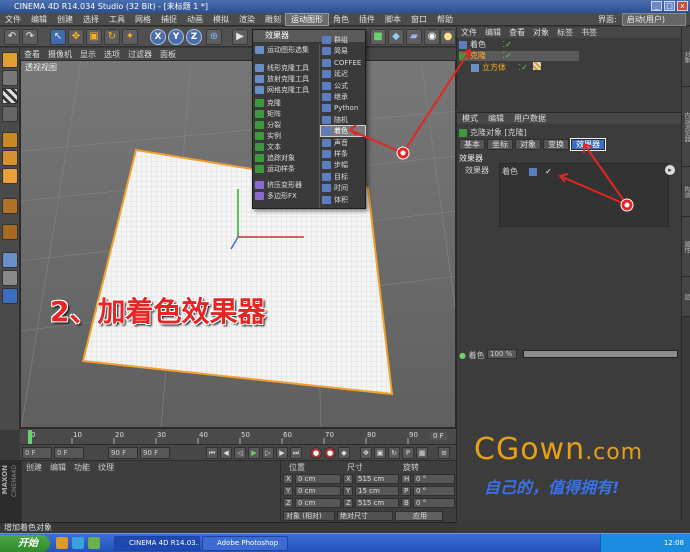 Image resolution: width=690 pixels, height=552 pixels. I want to click on mograph-menu-item: 多边形FX, so click(286, 196).